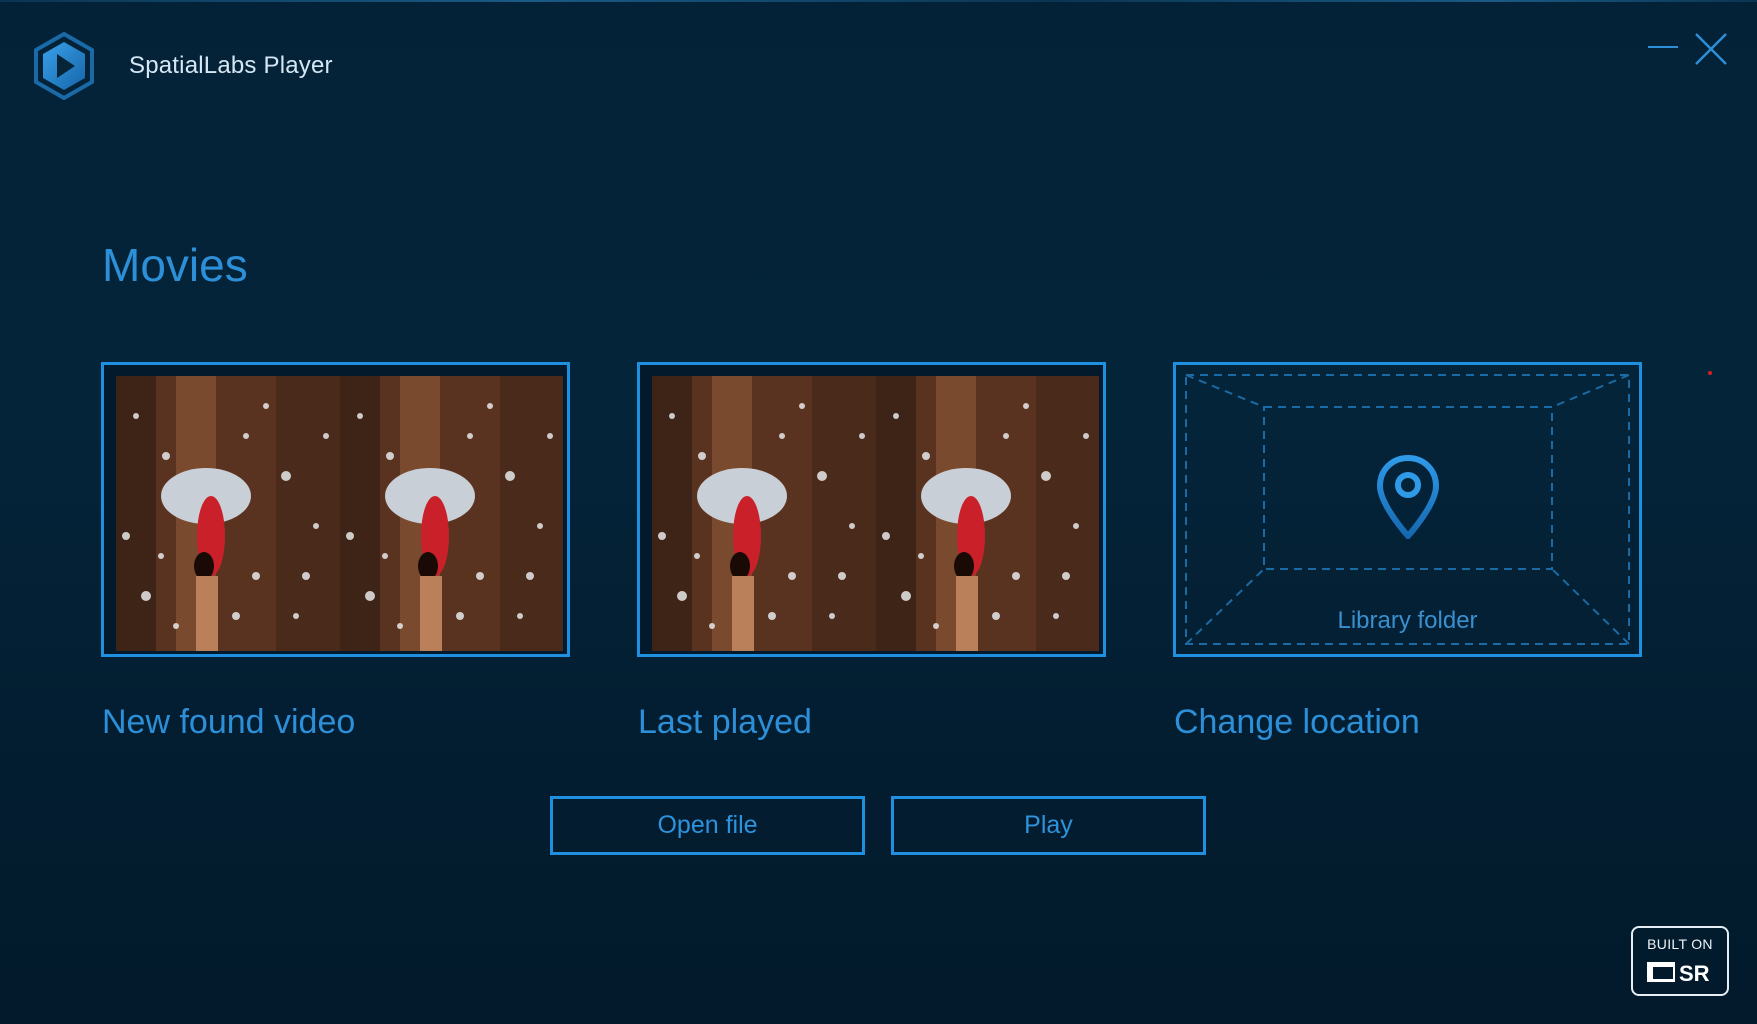 The image size is (1757, 1024). Describe the element at coordinates (1694, 973) in the screenshot. I see `badge-logo-text: SR` at that location.